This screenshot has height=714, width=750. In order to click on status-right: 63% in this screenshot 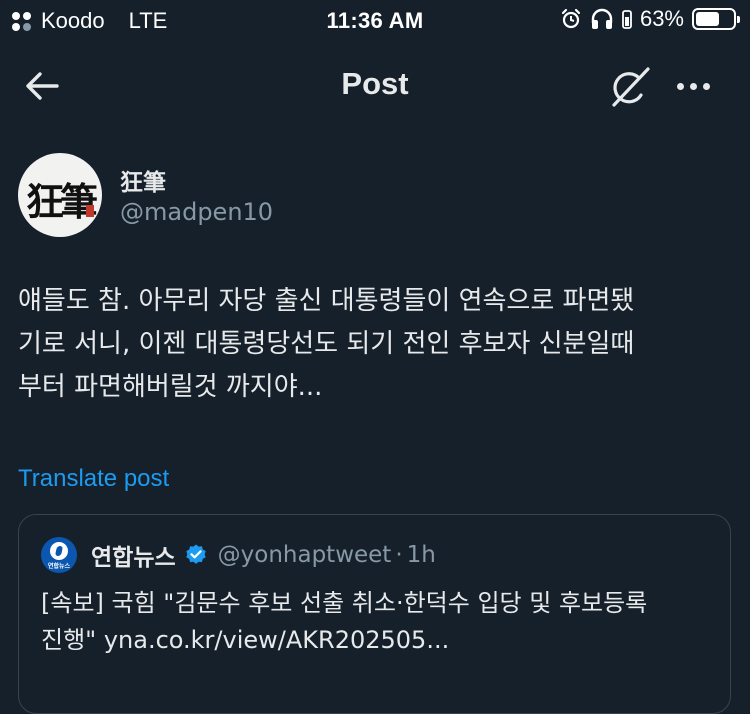, I will do `click(650, 19)`.